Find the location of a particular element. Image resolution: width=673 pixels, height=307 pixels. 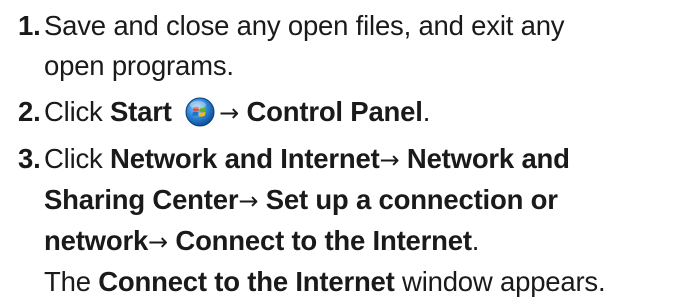

ui-term-set-up-connection: Set up a connection or is located at coordinates (411, 199).